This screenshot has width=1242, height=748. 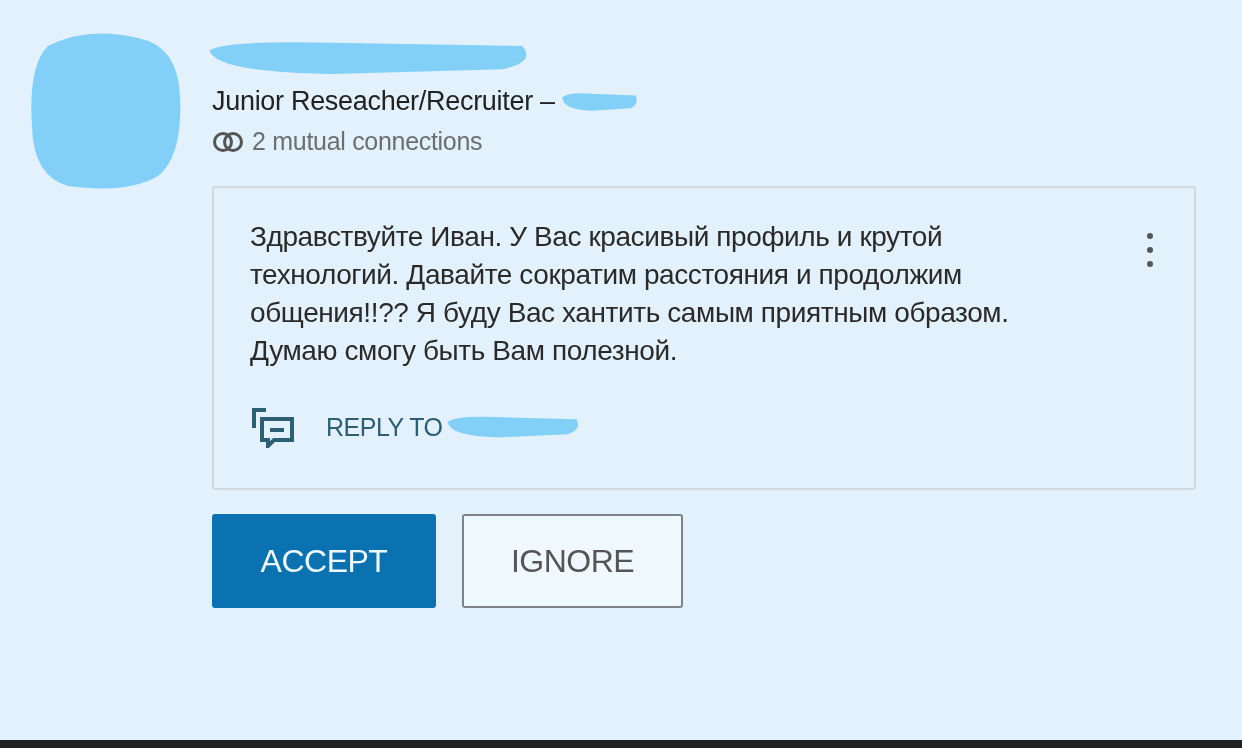 I want to click on mutual-connections-text: 2 mutual connections, so click(x=367, y=141).